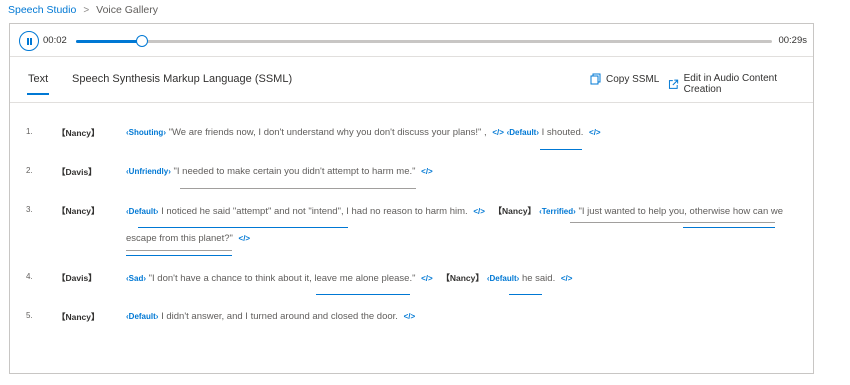 Image resolution: width=850 pixels, height=385 pixels. What do you see at coordinates (730, 84) in the screenshot?
I see `edit-in-acc-label: Edit in Audio Content Creation` at bounding box center [730, 84].